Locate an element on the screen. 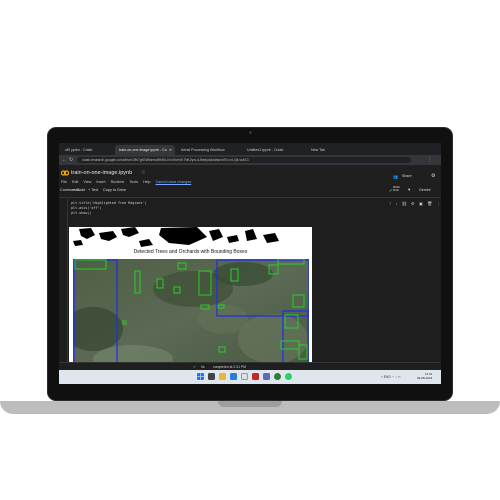  back-icon: ← is located at coordinates (64, 160).